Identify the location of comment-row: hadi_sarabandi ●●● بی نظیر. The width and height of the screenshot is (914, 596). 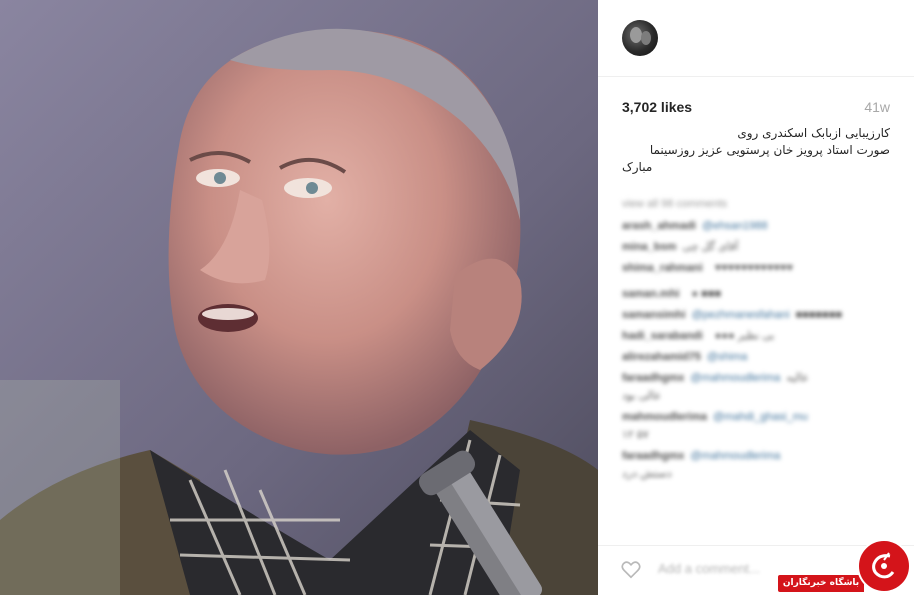
(758, 336).